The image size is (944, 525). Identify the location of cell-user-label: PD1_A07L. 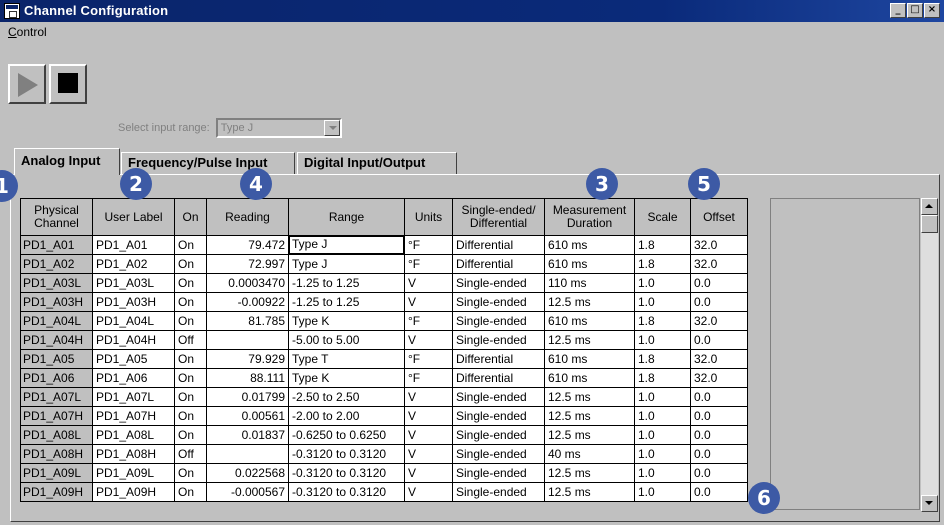
(133, 397).